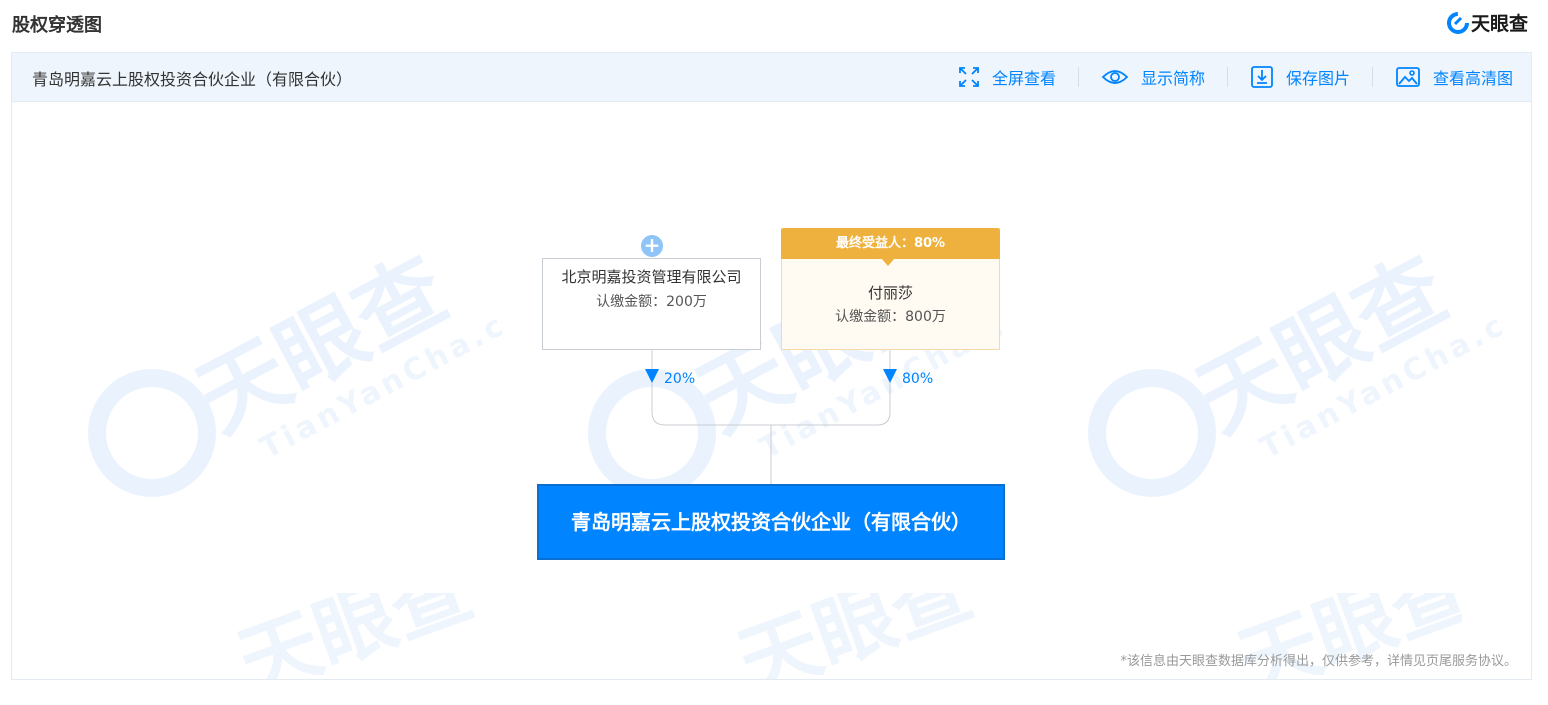 Image resolution: width=1548 pixels, height=705 pixels. I want to click on badge-pointer, so click(888, 262).